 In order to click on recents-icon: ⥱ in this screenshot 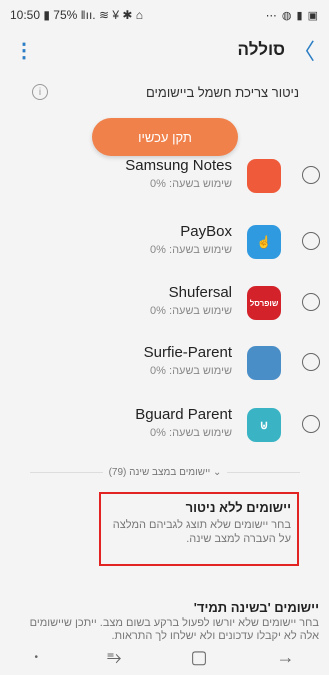, I will do `click(114, 657)`.